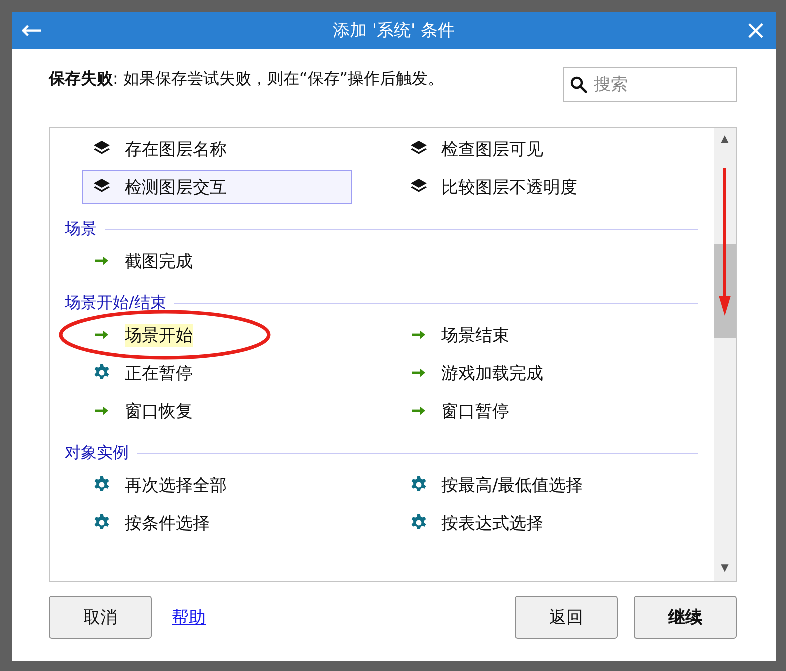  I want to click on back-button: ←, so click(32, 30).